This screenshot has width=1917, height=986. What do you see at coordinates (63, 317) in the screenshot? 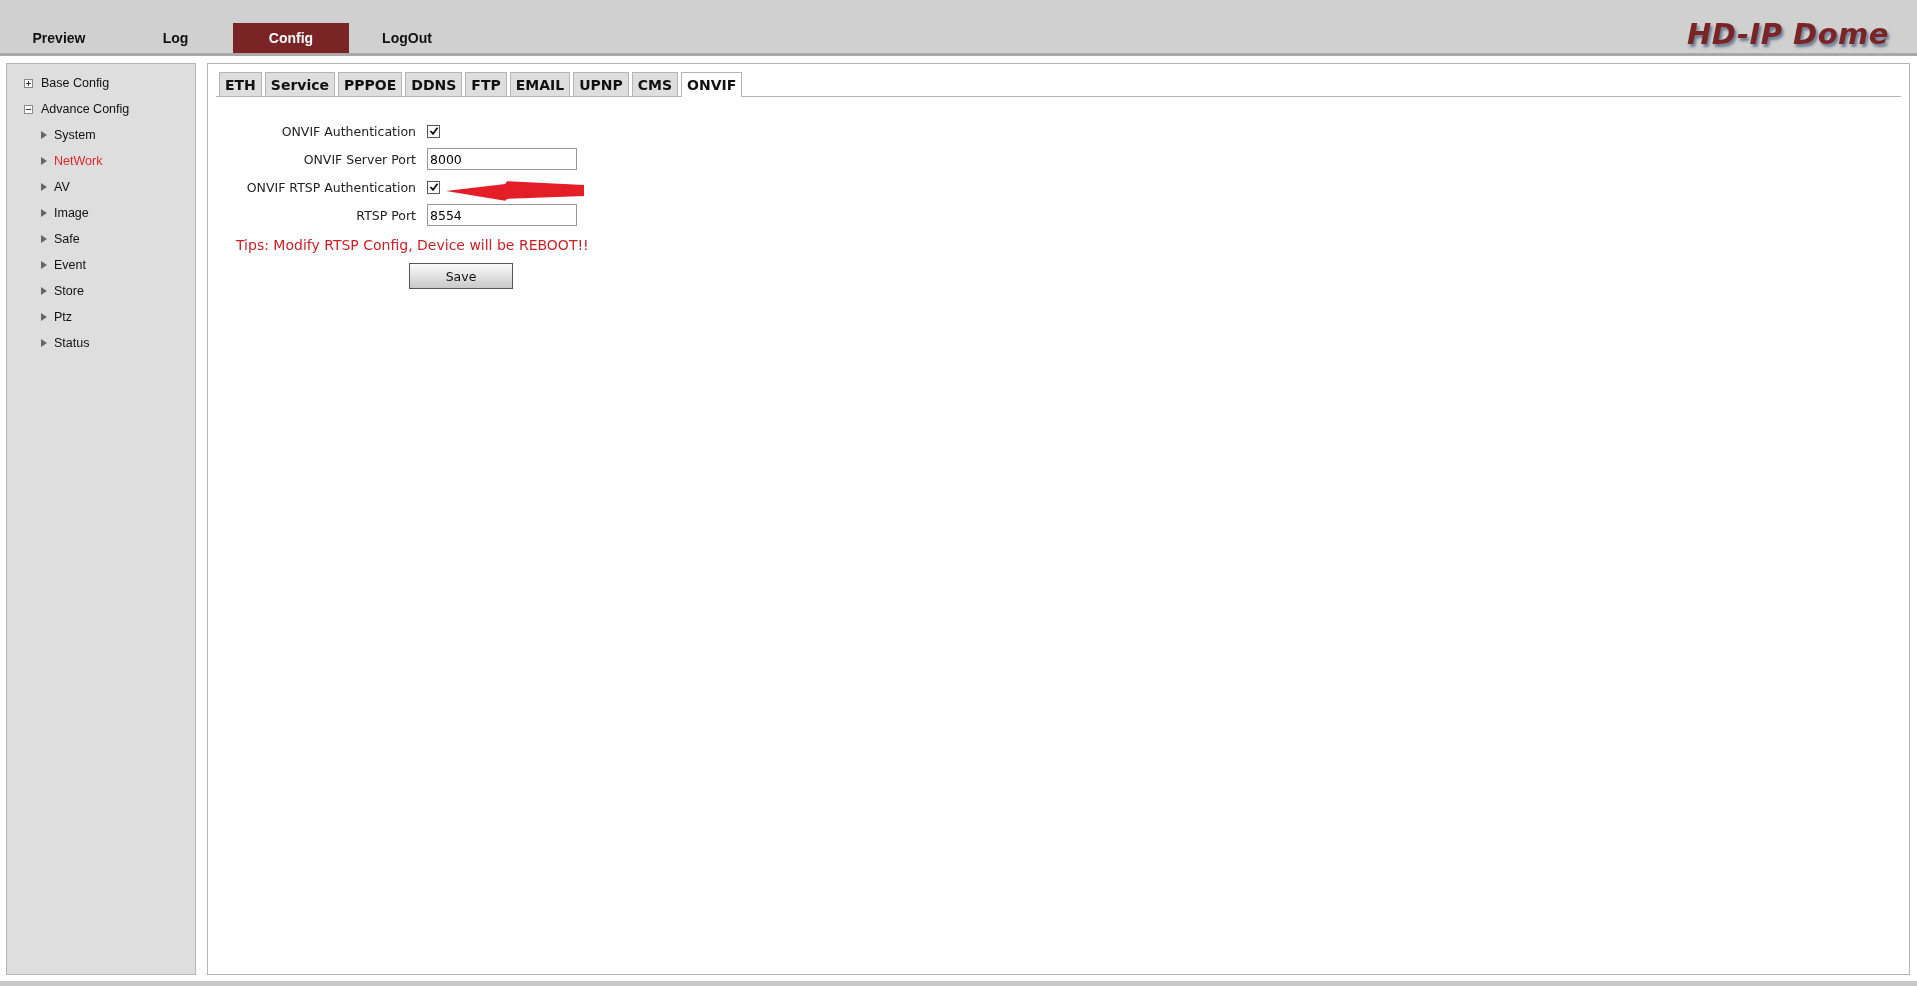
I see `tree-item: Ptz` at bounding box center [63, 317].